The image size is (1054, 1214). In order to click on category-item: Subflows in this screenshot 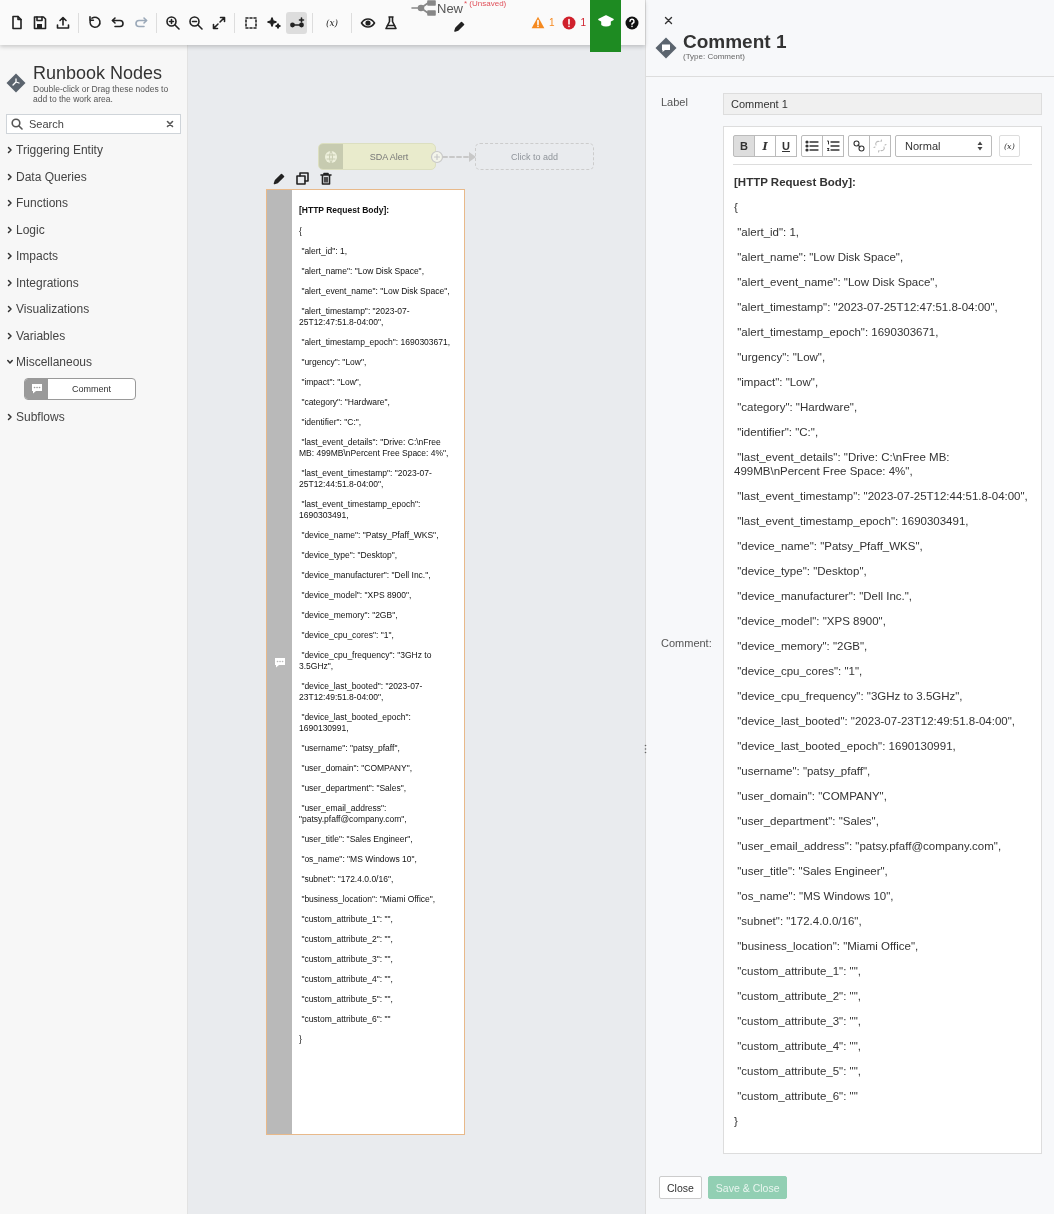, I will do `click(93, 416)`.